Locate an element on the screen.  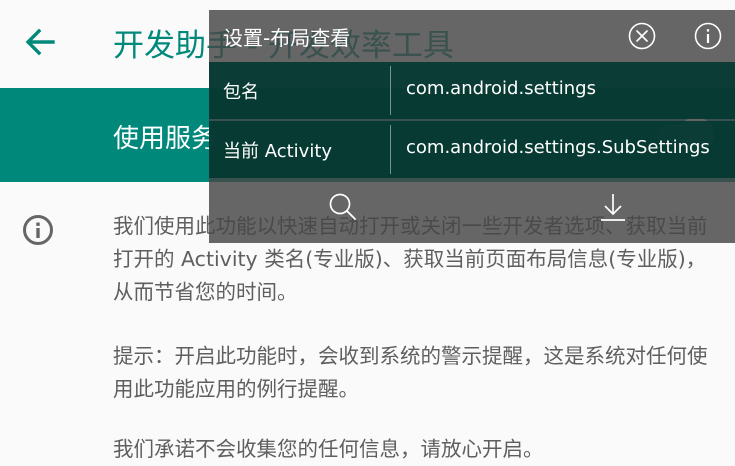
package-name-row: 包名 com.android.settings is located at coordinates (472, 90).